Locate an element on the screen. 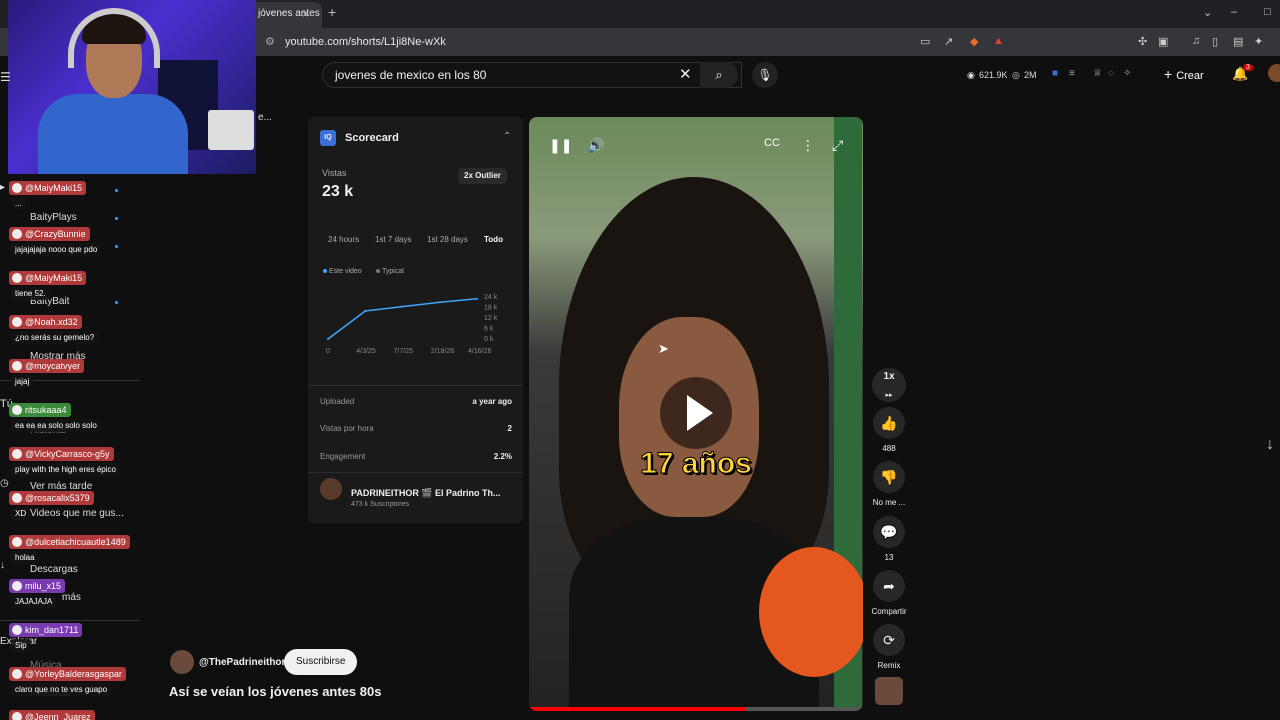 This screenshot has height=720, width=1280. voice-search-button: 🎙 is located at coordinates (765, 75).